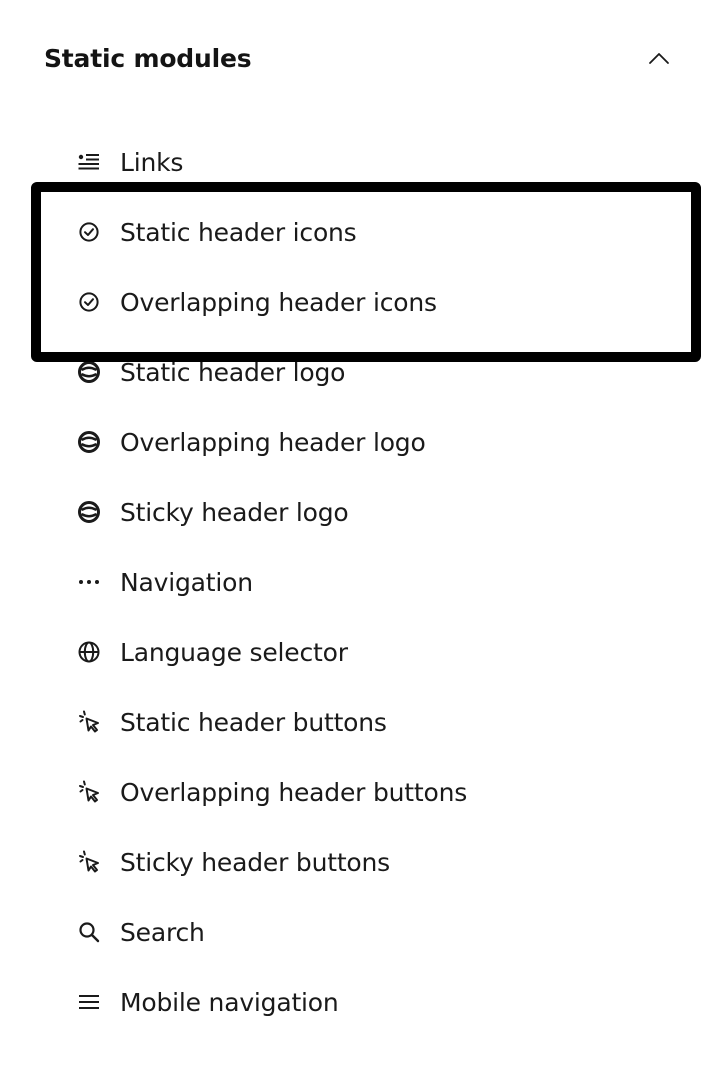 This screenshot has height=1074, width=722. I want to click on section-header: Static modules, so click(362, 58).